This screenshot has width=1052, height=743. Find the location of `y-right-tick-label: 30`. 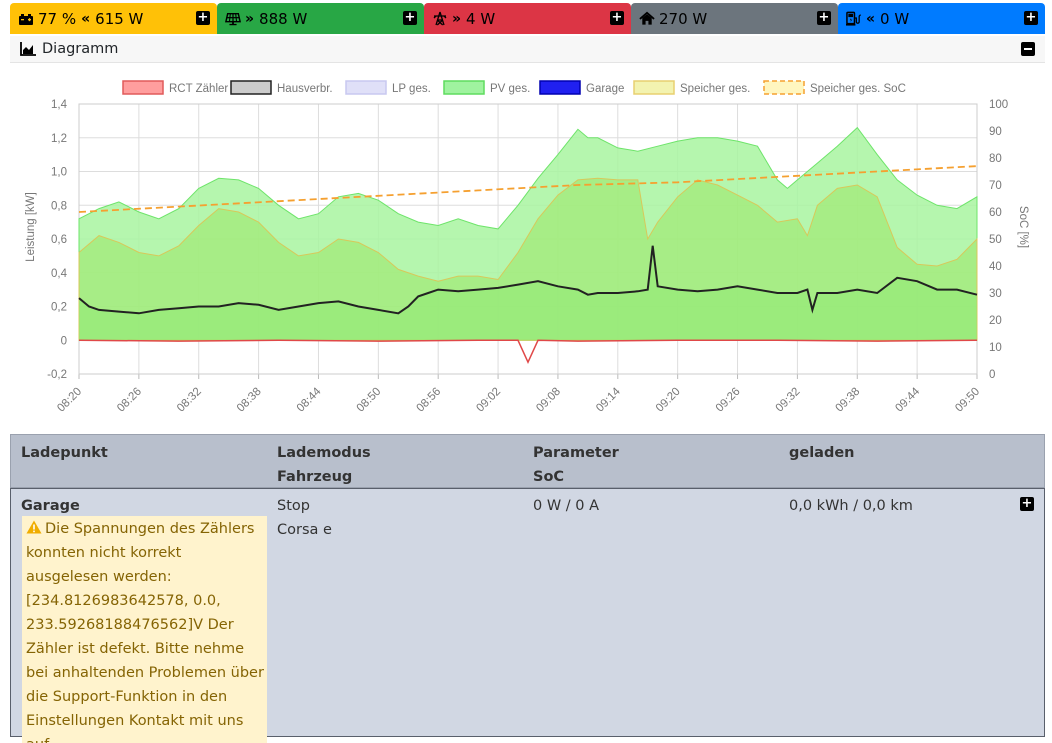

y-right-tick-label: 30 is located at coordinates (995, 294).